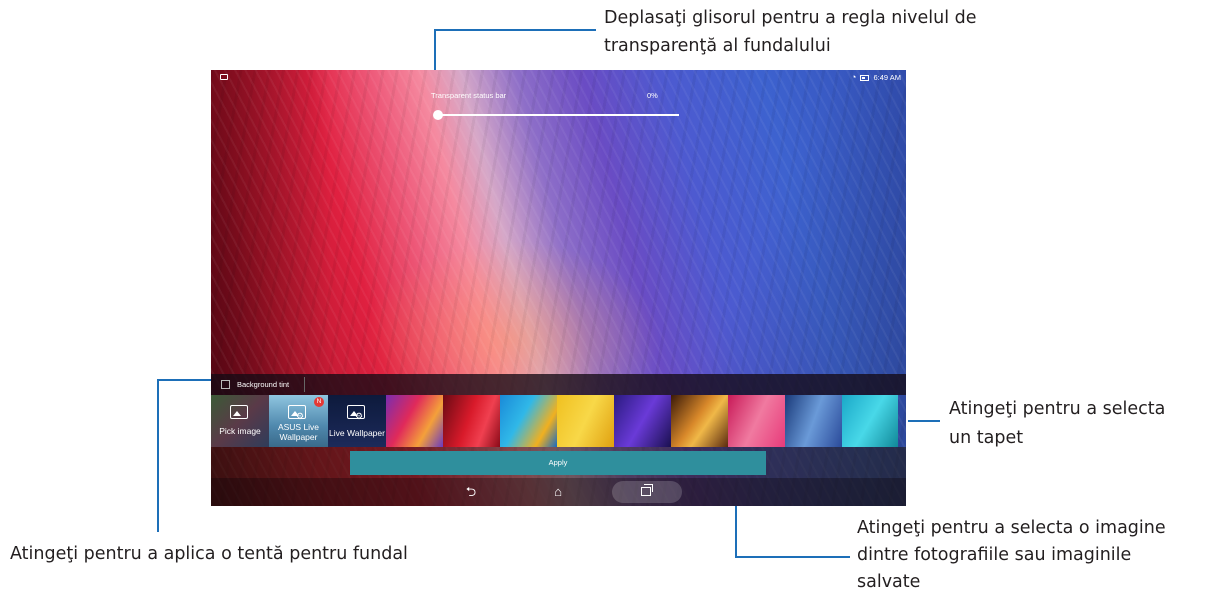 The image size is (1223, 596). What do you see at coordinates (652, 95) in the screenshot?
I see `transparency-value: 0%` at bounding box center [652, 95].